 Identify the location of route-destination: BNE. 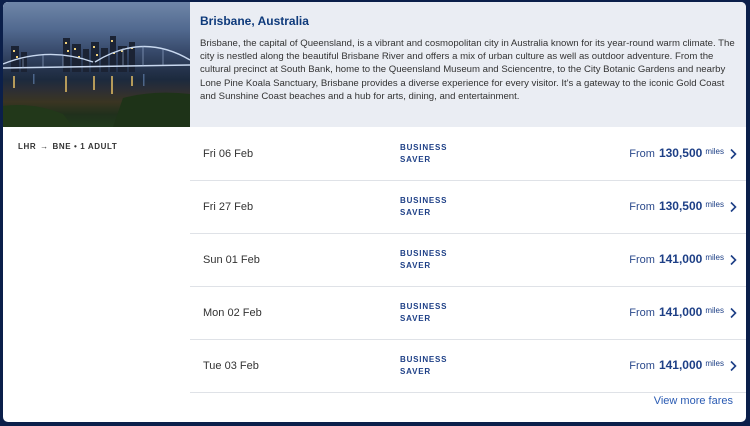
(62, 146).